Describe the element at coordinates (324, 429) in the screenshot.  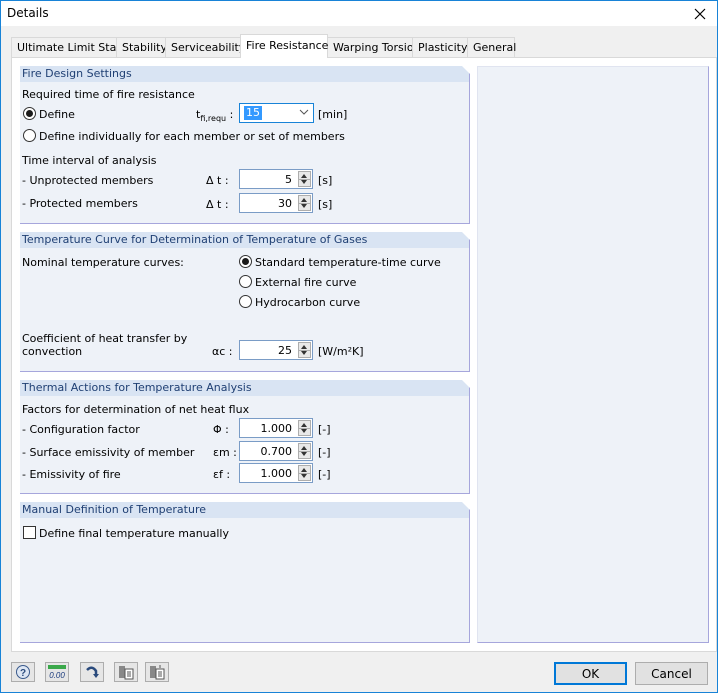
I see `configuration-factor-unit: [-]` at that location.